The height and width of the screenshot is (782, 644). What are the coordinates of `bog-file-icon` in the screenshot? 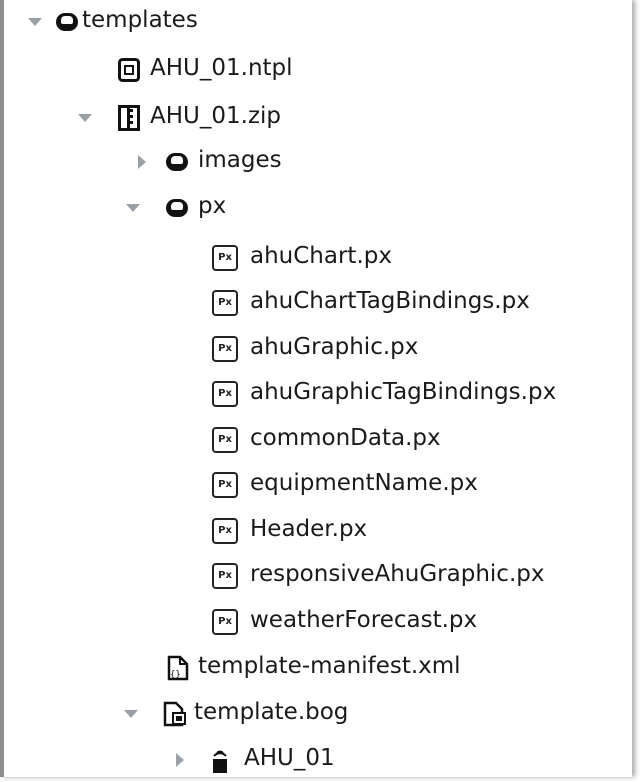 It's located at (174, 714).